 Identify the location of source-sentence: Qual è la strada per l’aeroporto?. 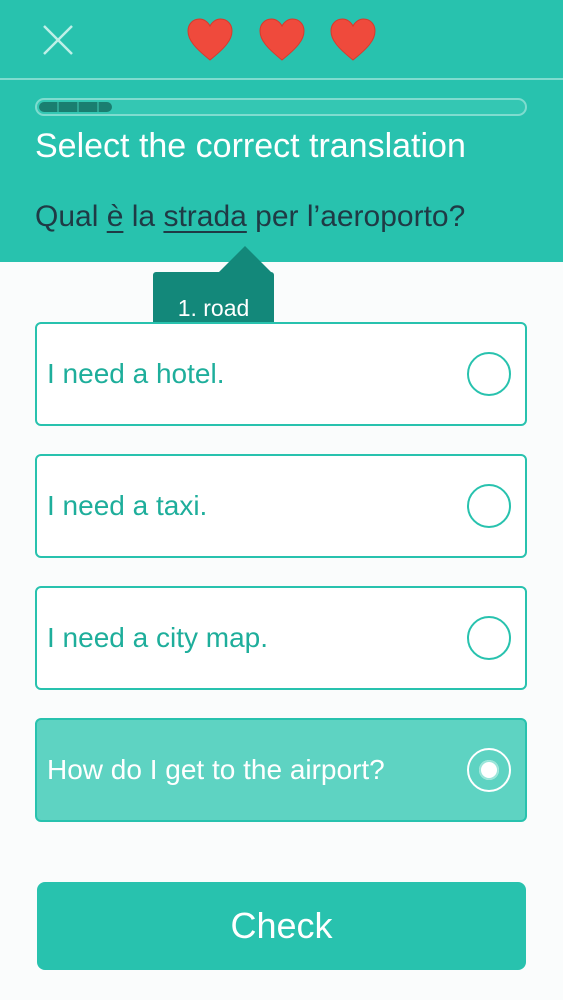
(299, 217).